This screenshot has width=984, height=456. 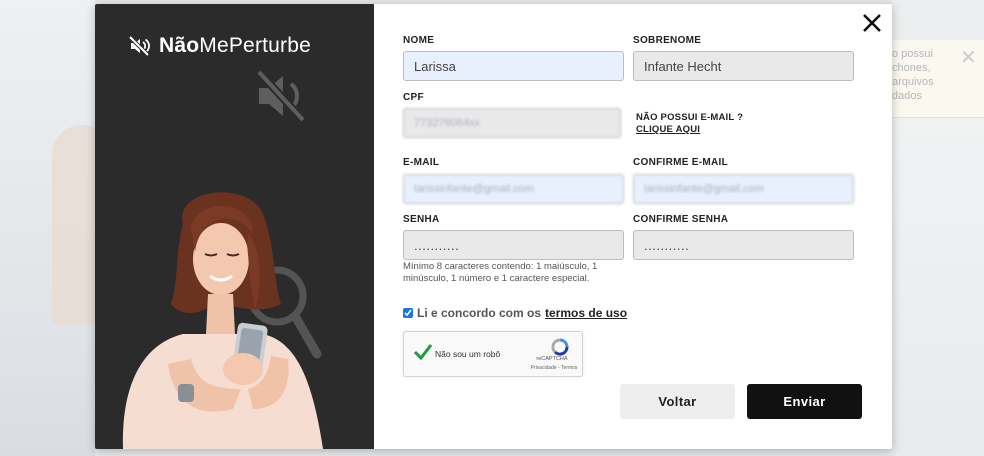 I want to click on confirm-email-input, so click(x=743, y=189).